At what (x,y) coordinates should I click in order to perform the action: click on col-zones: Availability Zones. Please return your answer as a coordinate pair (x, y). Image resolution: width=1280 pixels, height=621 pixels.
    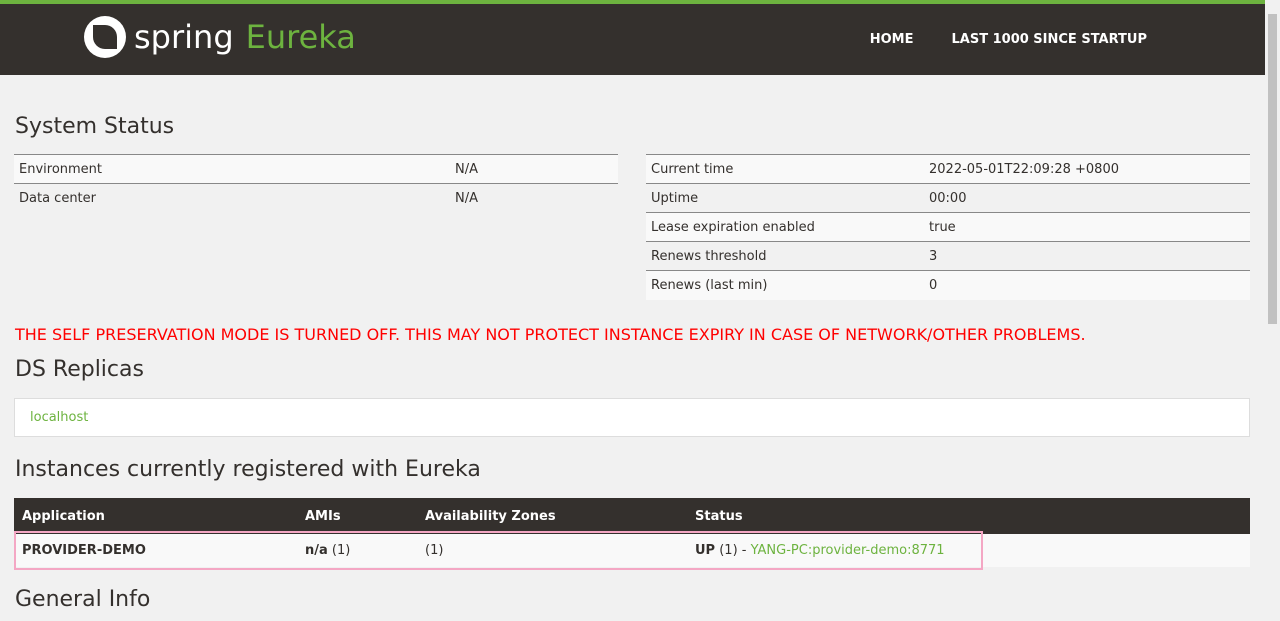
    Looking at the image, I should click on (552, 516).